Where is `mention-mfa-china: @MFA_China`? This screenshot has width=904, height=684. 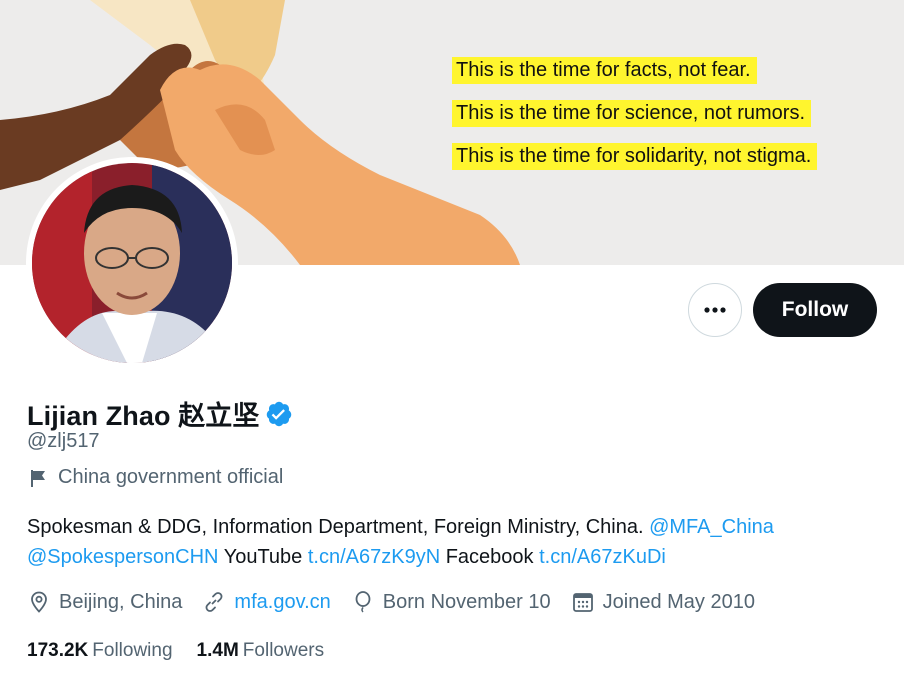 mention-mfa-china: @MFA_China is located at coordinates (711, 527).